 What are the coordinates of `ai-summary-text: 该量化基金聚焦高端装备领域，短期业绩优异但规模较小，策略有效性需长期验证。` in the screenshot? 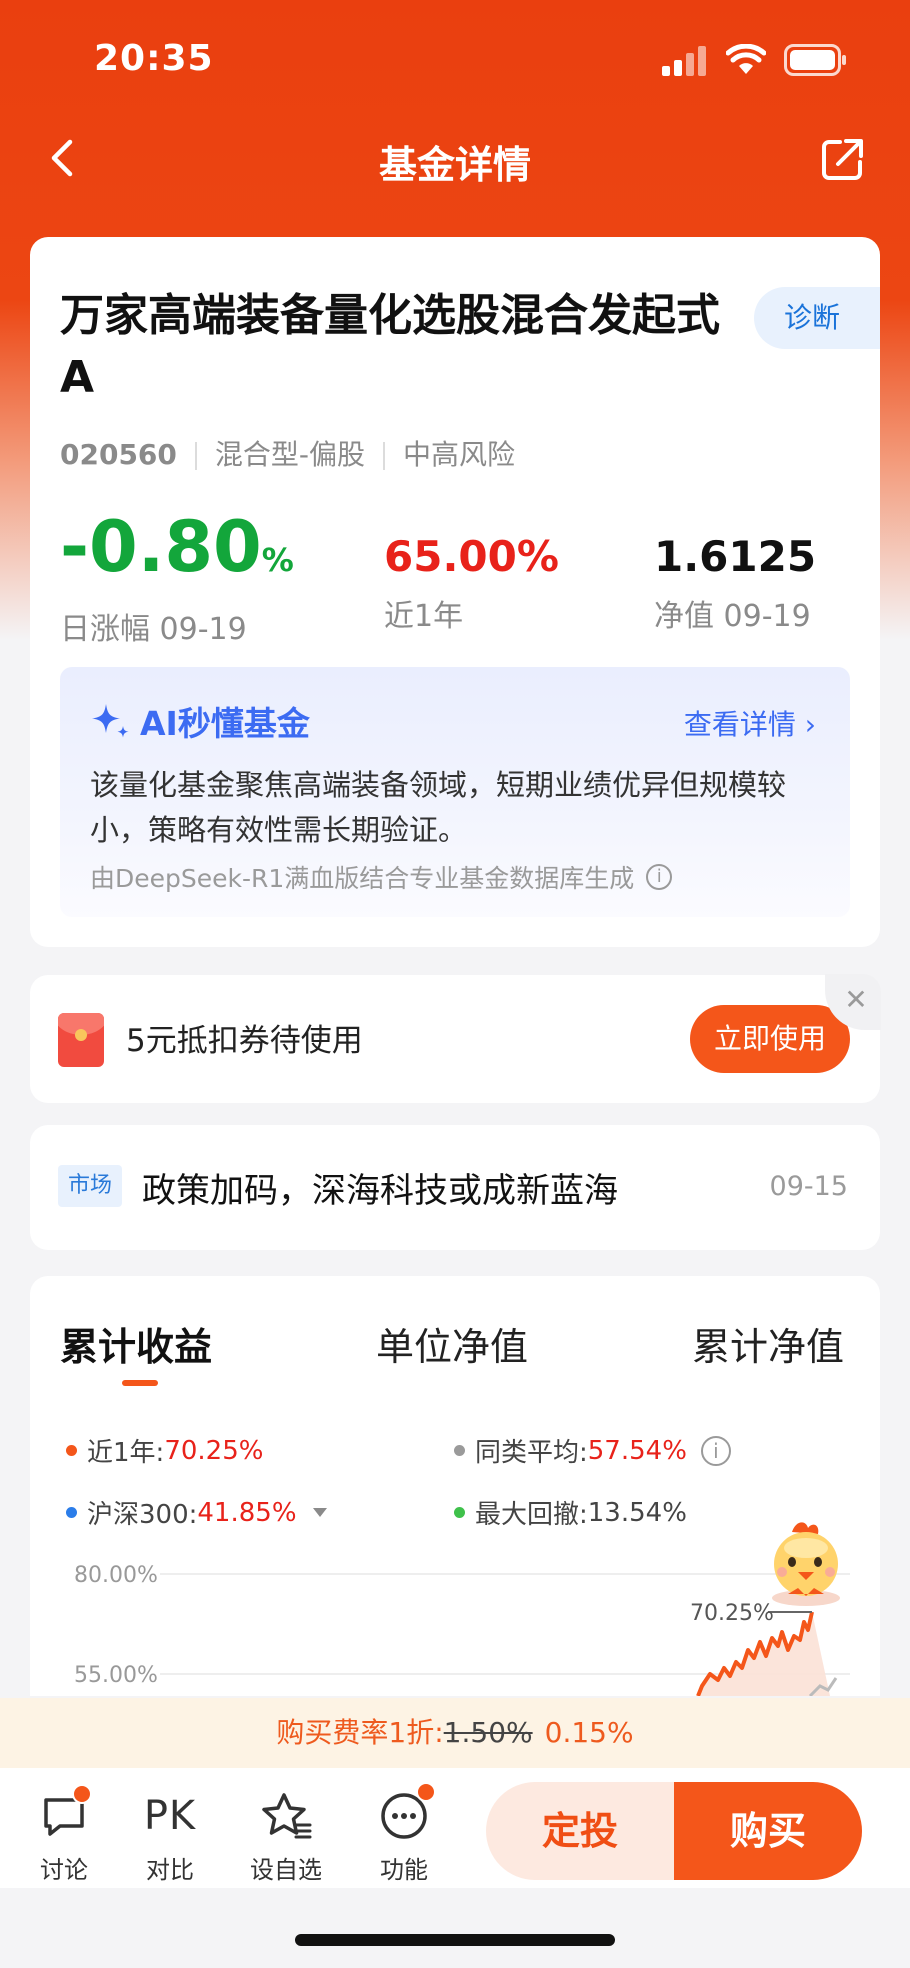 It's located at (438, 807).